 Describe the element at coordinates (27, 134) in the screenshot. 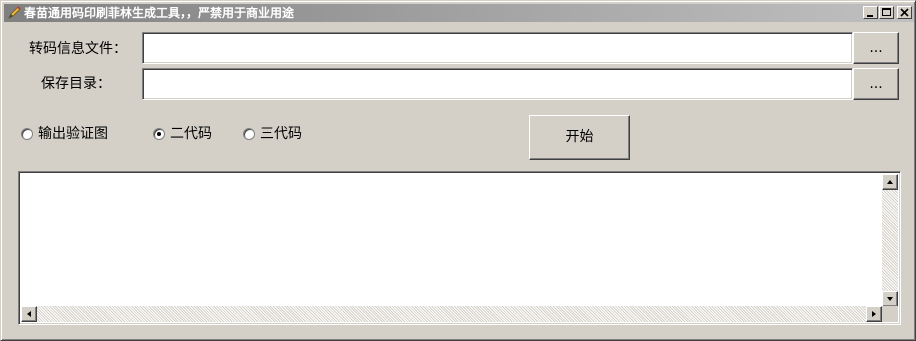

I see `verify-radio-circle` at that location.